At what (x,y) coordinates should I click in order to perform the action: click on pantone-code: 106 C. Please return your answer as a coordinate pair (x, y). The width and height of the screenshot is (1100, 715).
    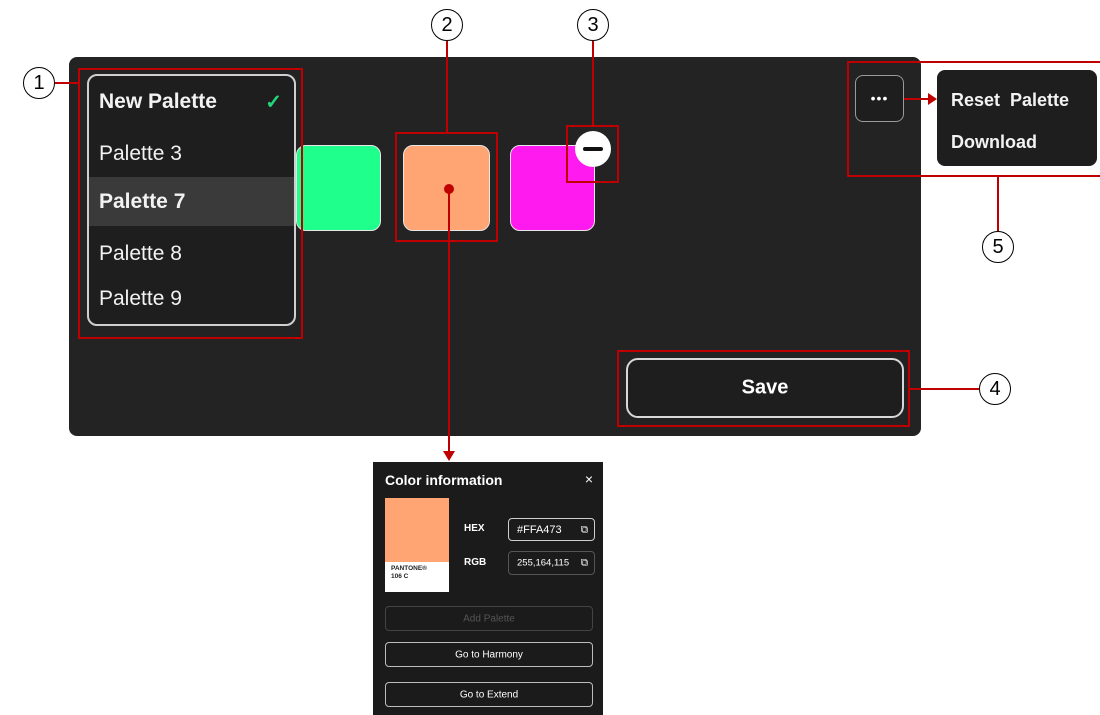
    Looking at the image, I should click on (400, 576).